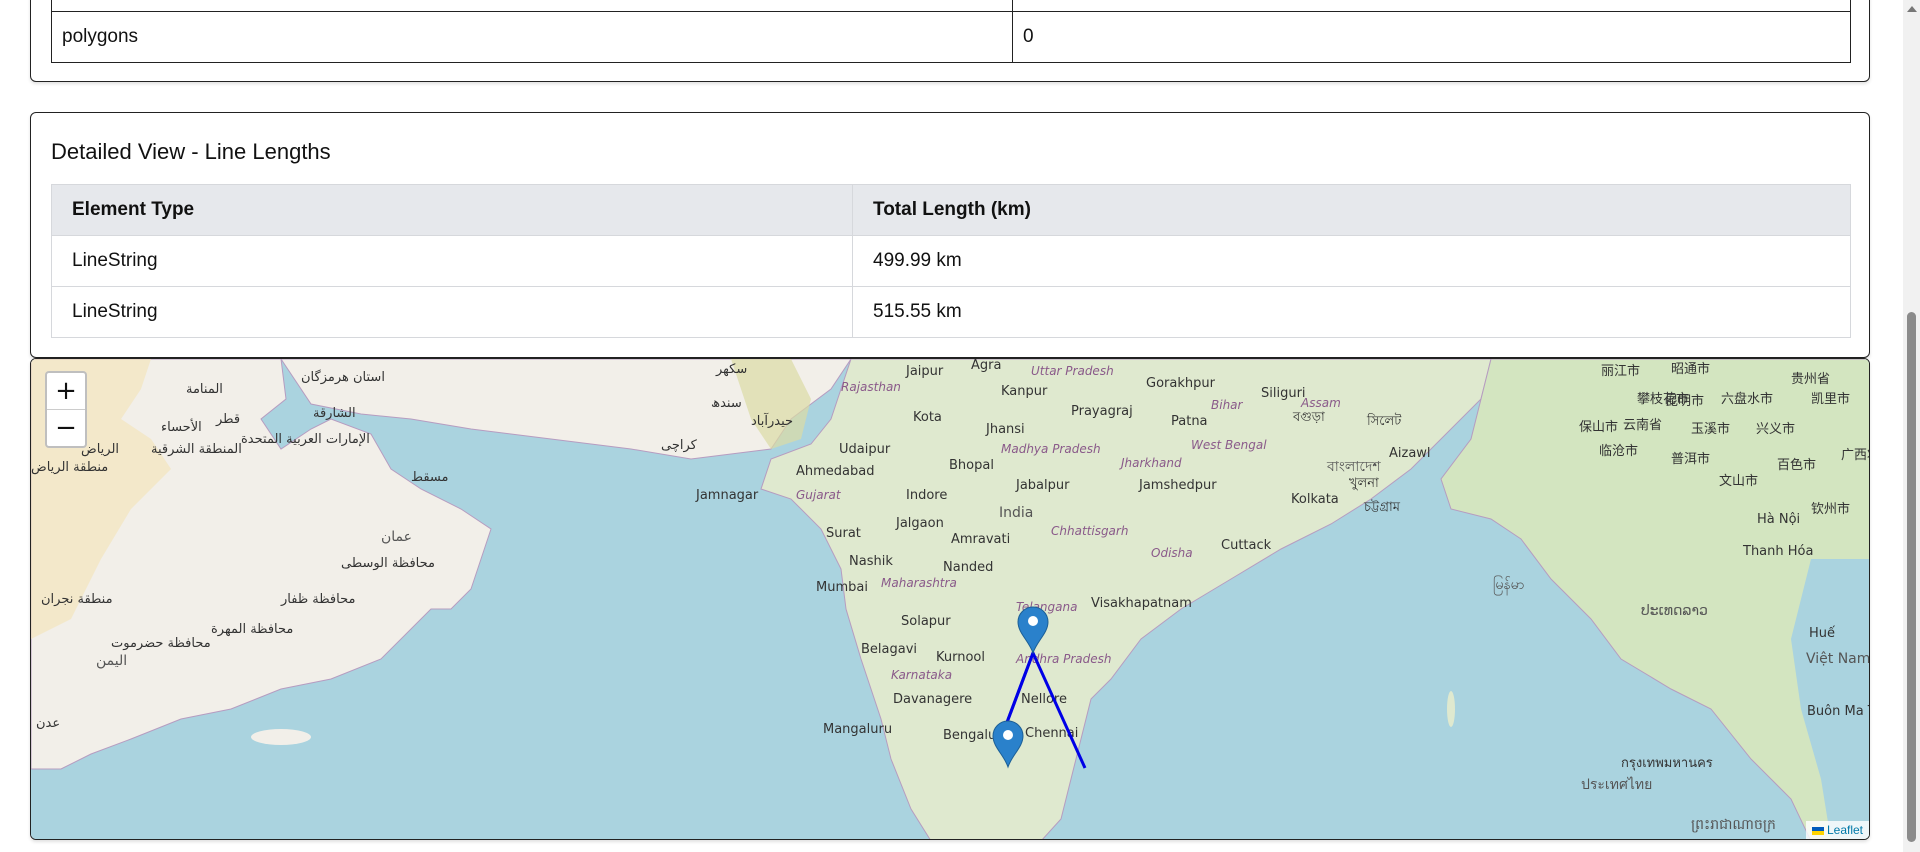 This screenshot has height=852, width=1920. What do you see at coordinates (1320, 403) in the screenshot?
I see `map-label-region: Assam` at bounding box center [1320, 403].